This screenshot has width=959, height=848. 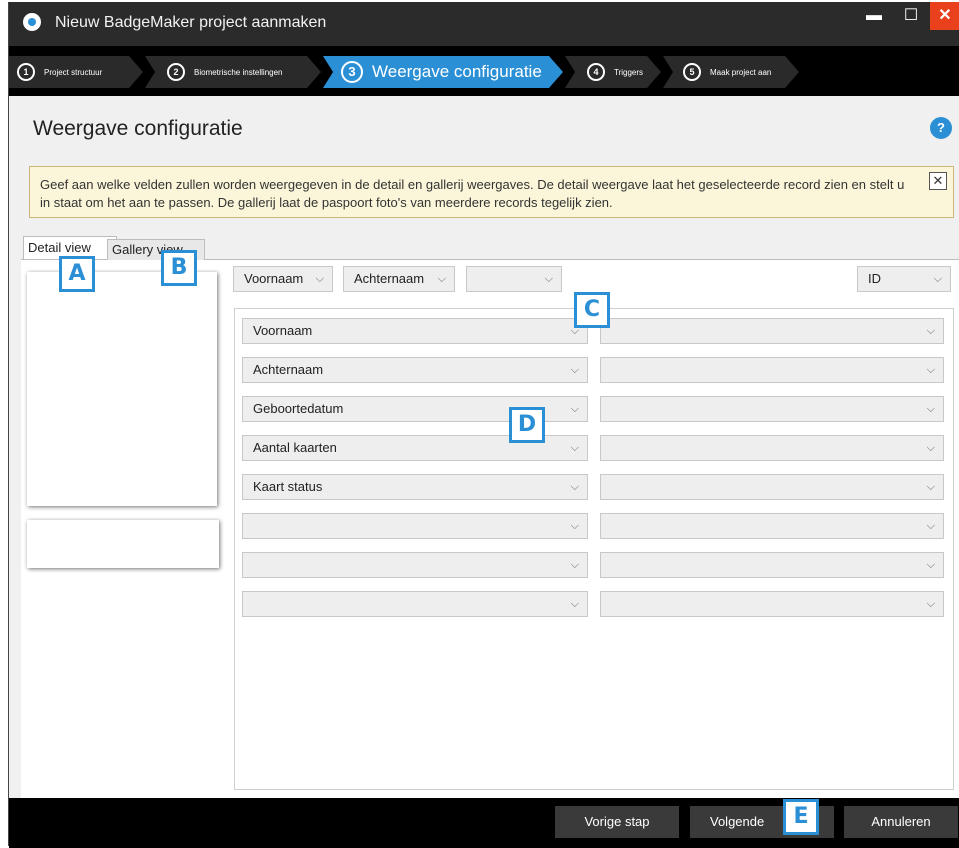 I want to click on step-number: 5, so click(x=692, y=72).